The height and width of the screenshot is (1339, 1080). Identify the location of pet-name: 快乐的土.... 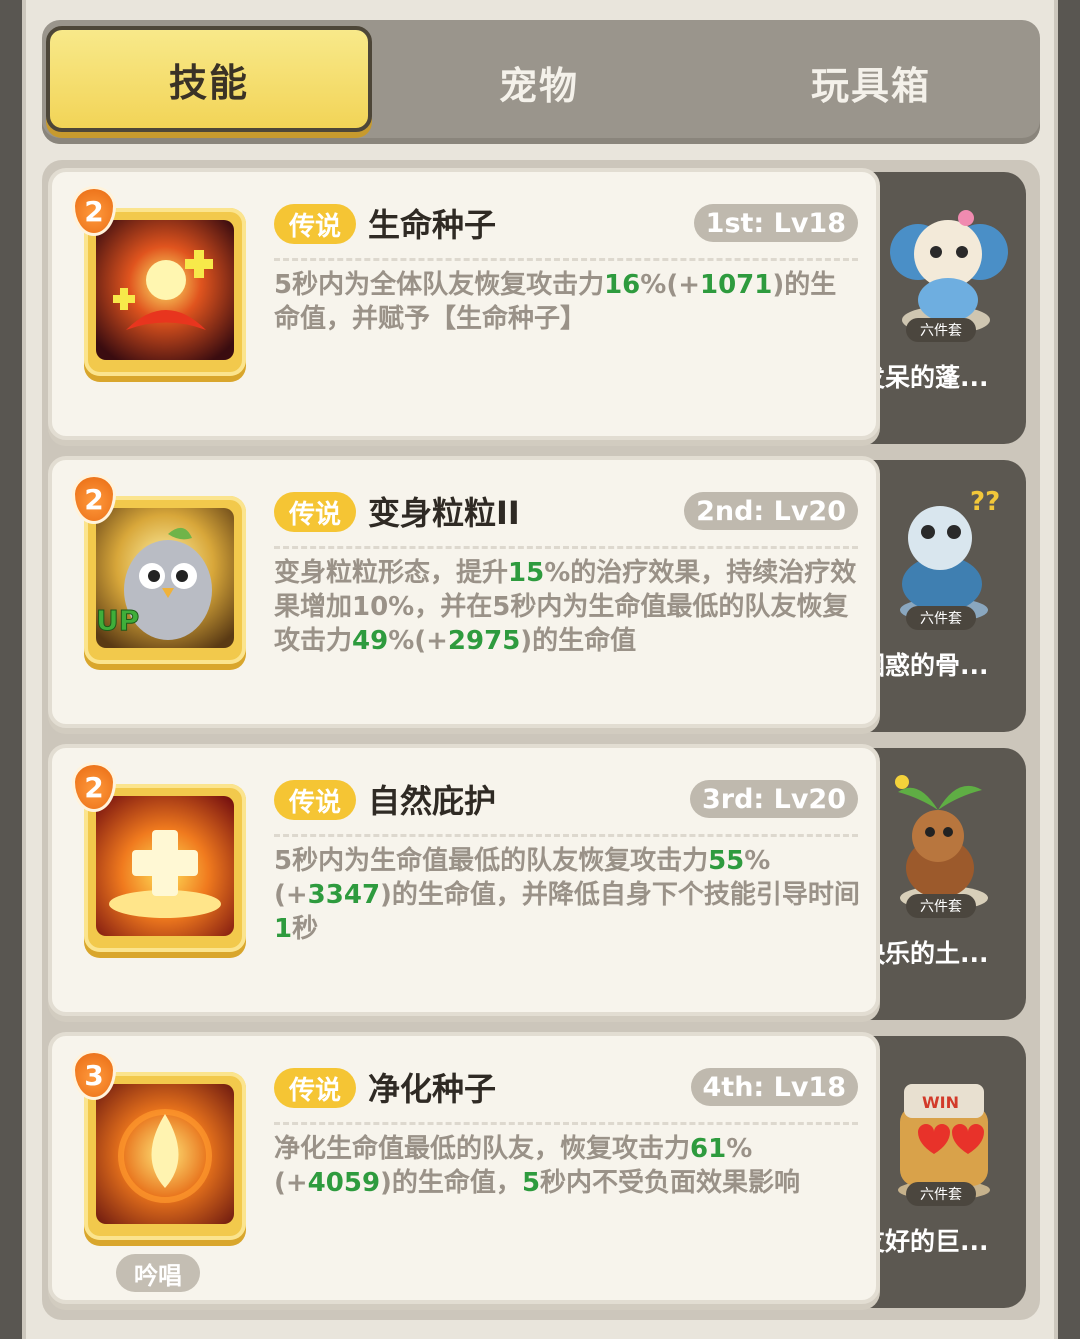
(924, 953).